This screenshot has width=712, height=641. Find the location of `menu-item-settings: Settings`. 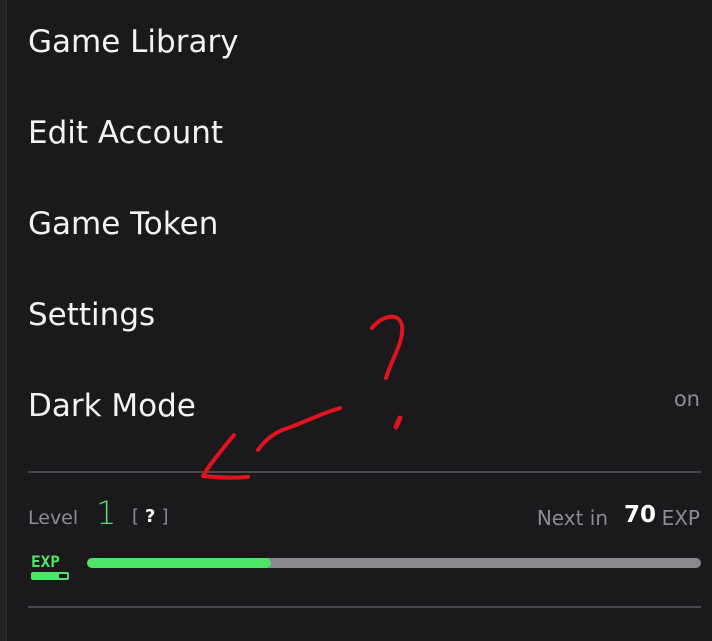

menu-item-settings: Settings is located at coordinates (91, 315).